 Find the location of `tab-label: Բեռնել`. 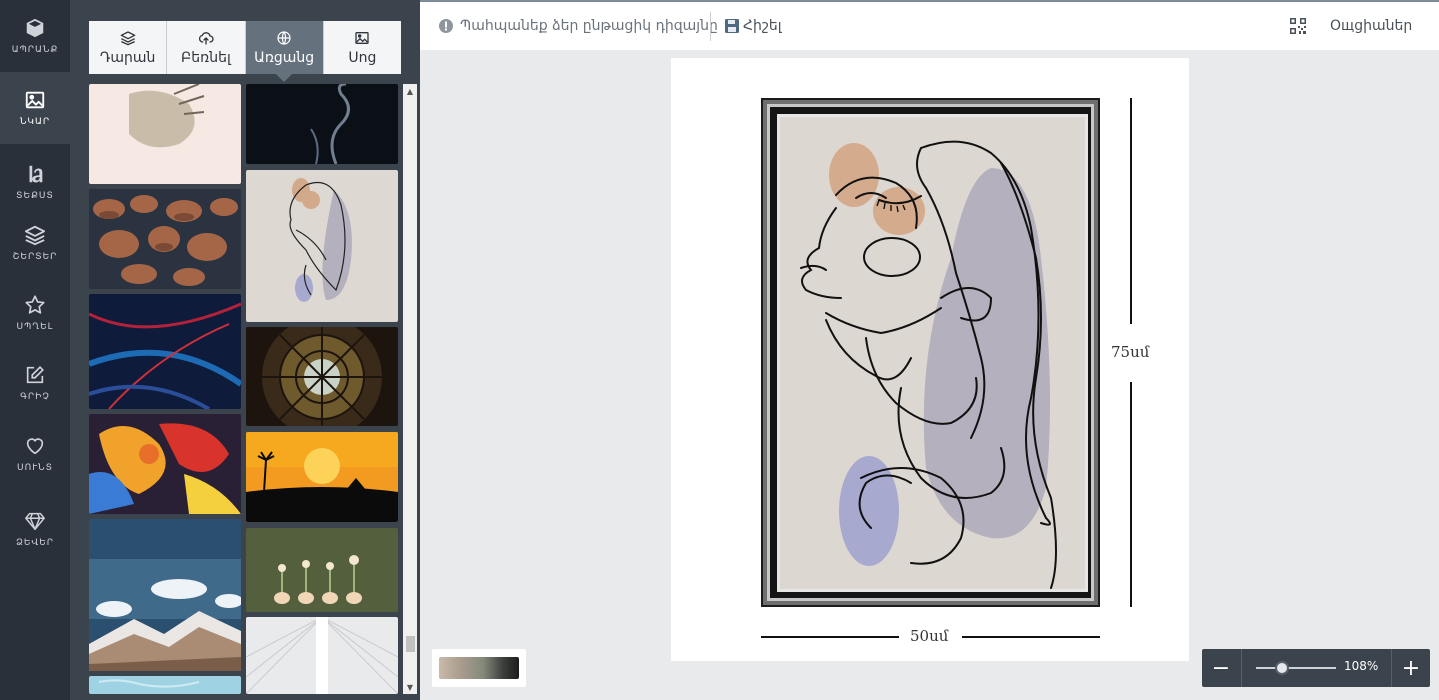

tab-label: Բեռնել is located at coordinates (206, 57).